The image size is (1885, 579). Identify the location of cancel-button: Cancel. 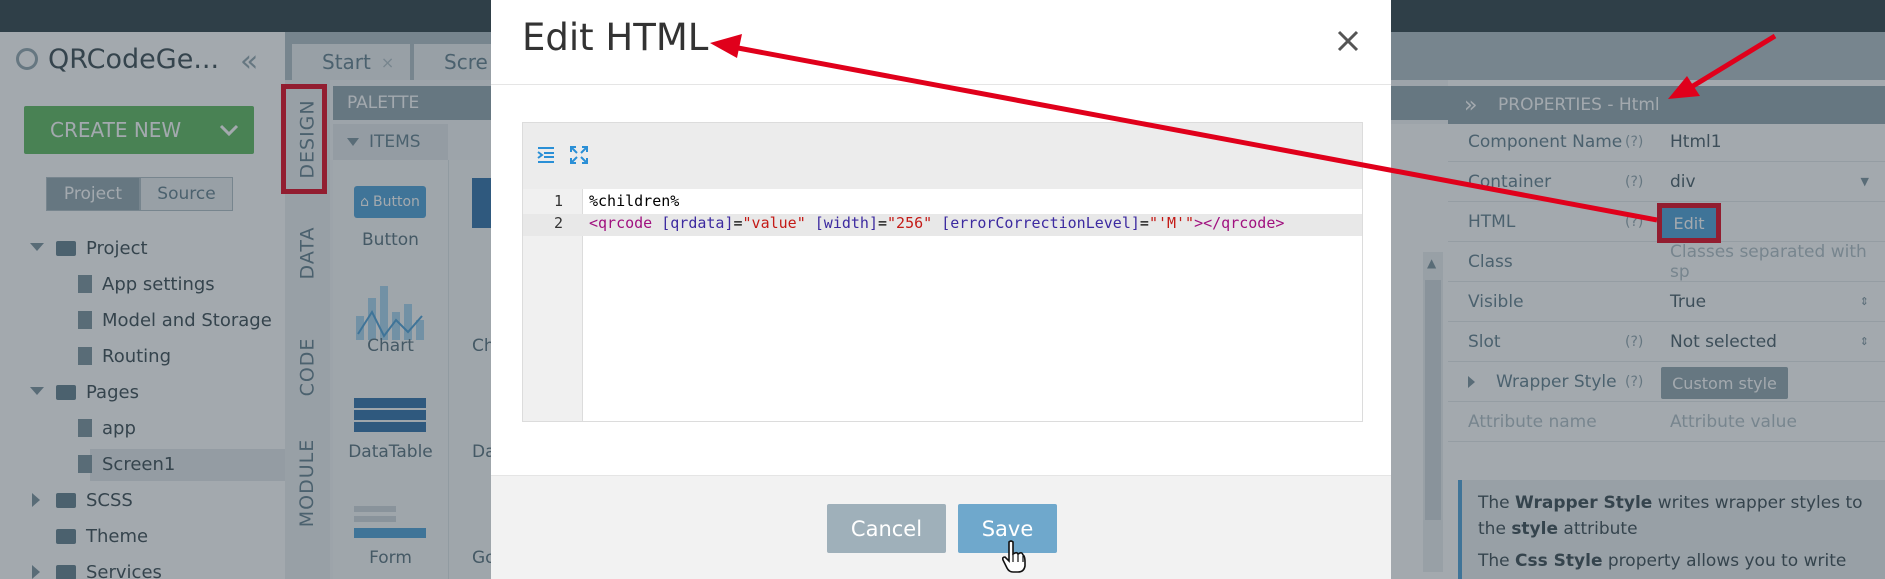
(886, 528).